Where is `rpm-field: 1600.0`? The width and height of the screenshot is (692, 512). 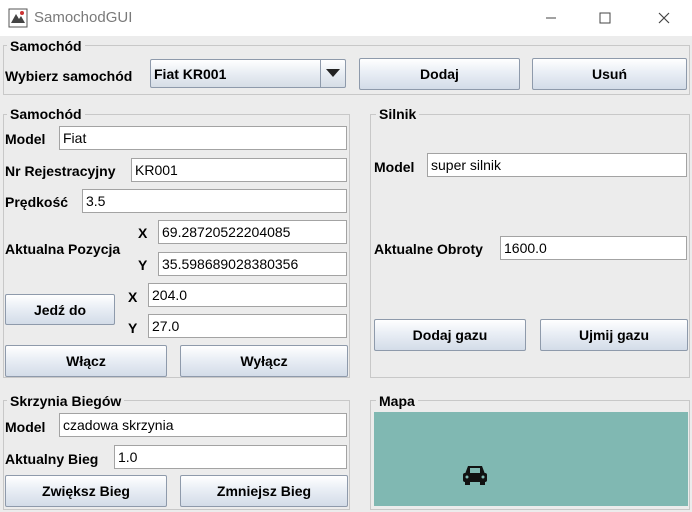
rpm-field: 1600.0 is located at coordinates (593, 248).